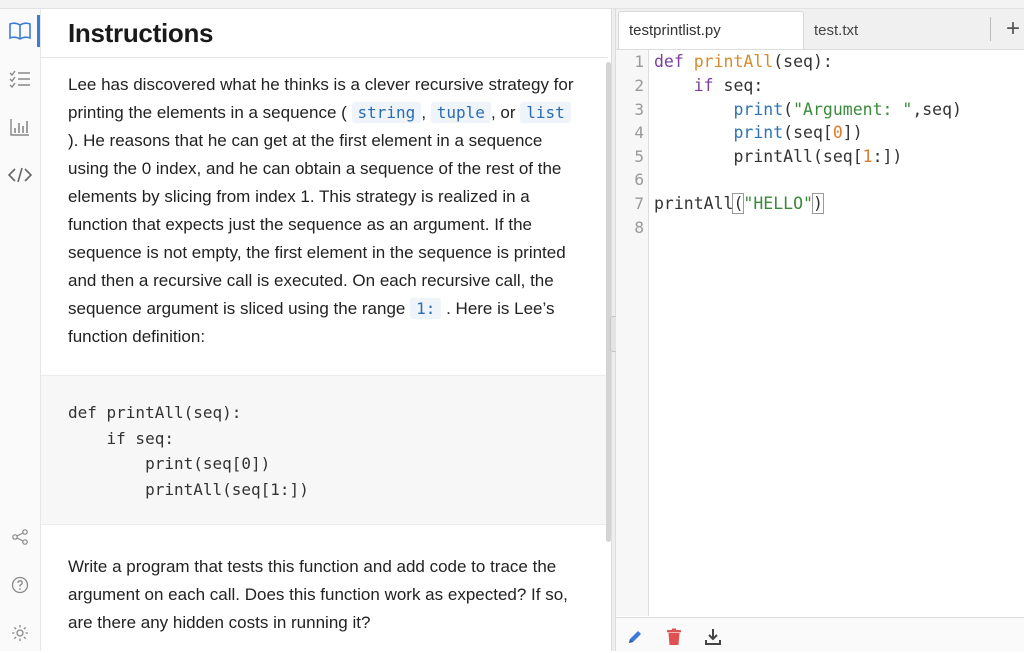  What do you see at coordinates (803, 61) in the screenshot?
I see `token-text: (seq):` at bounding box center [803, 61].